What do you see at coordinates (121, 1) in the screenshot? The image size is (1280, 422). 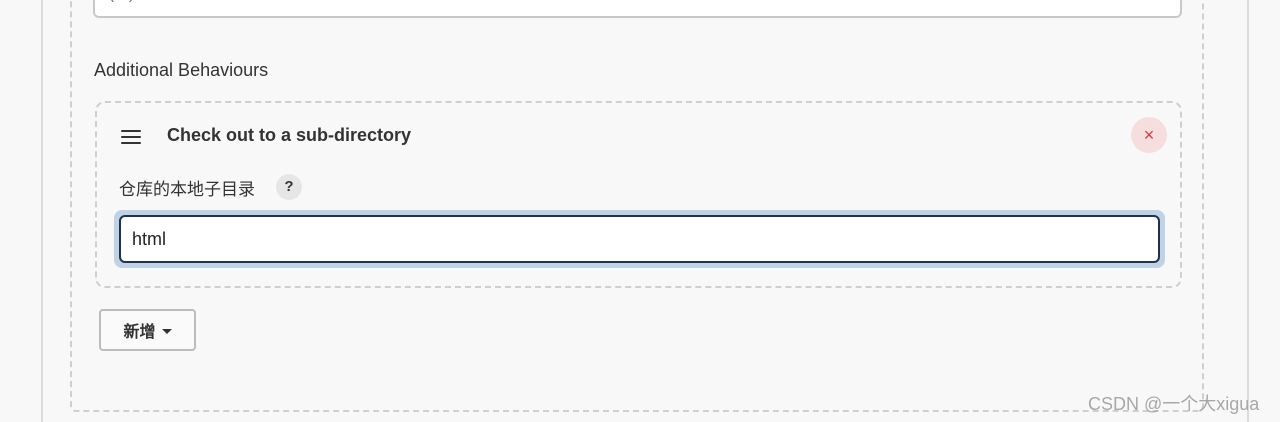 I see `previous-field-value: (---)` at bounding box center [121, 1].